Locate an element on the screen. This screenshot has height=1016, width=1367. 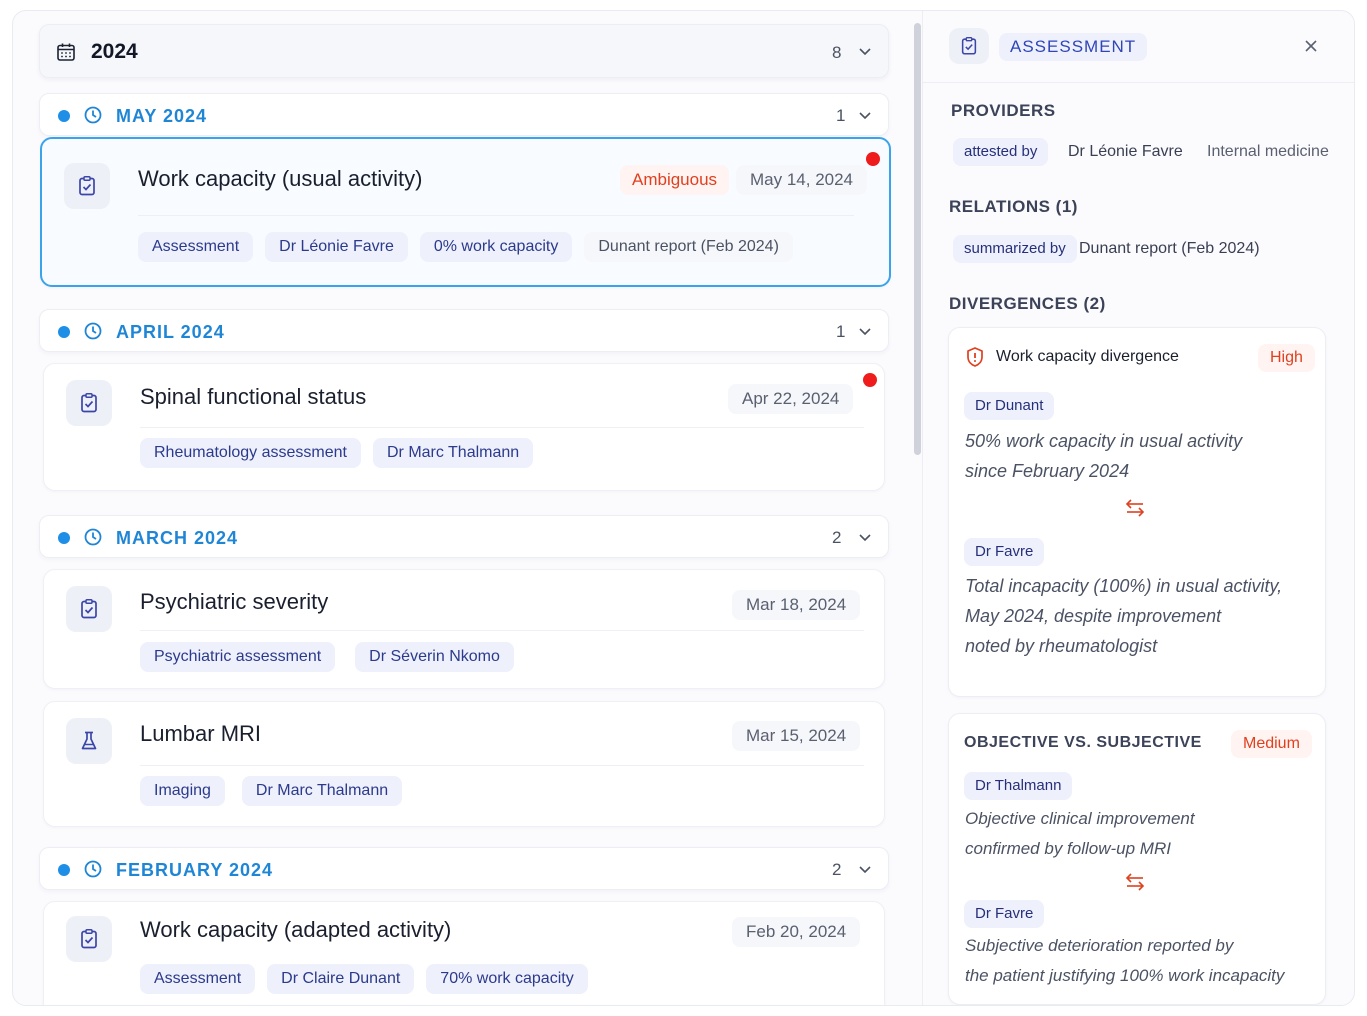
month-header-april: APRIL 2024 1 is located at coordinates (464, 330).